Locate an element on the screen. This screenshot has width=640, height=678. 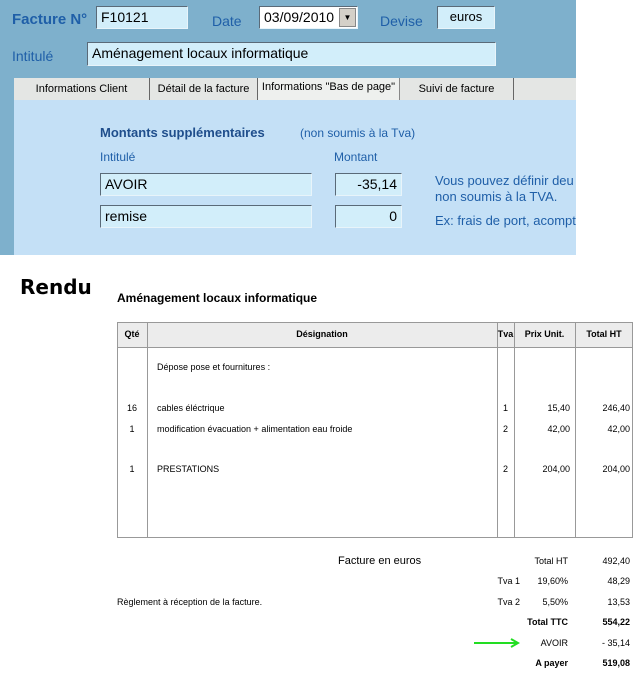
col-tva: Tva is located at coordinates (505, 334).